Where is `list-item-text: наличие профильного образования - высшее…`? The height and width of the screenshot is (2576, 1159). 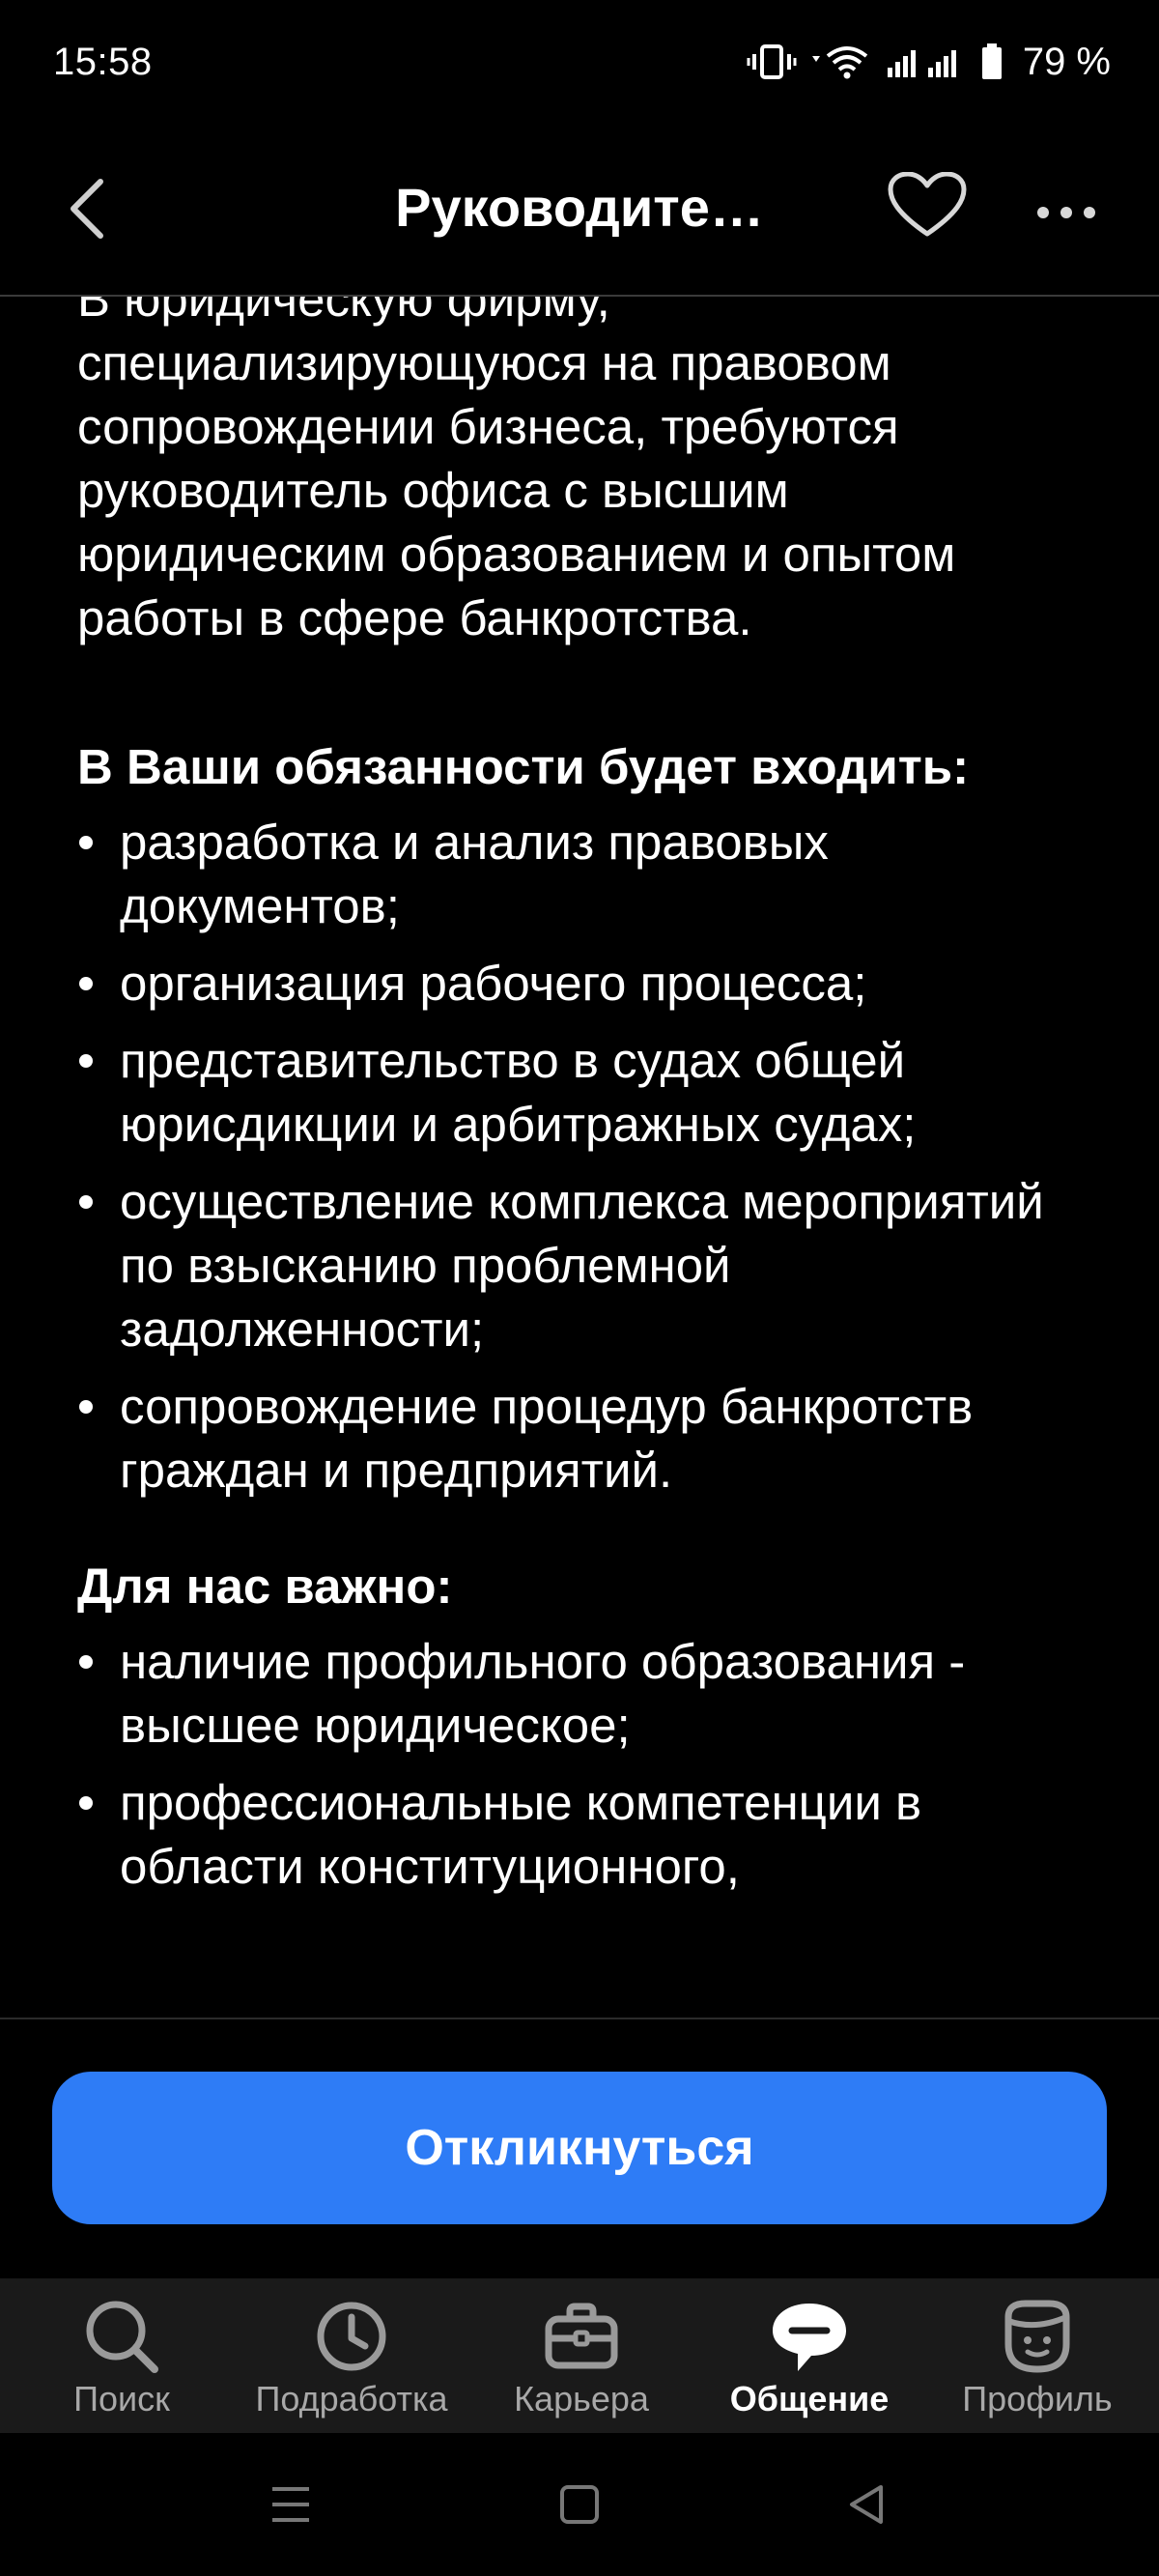 list-item-text: наличие профильного образования - высшее… is located at coordinates (543, 1694).